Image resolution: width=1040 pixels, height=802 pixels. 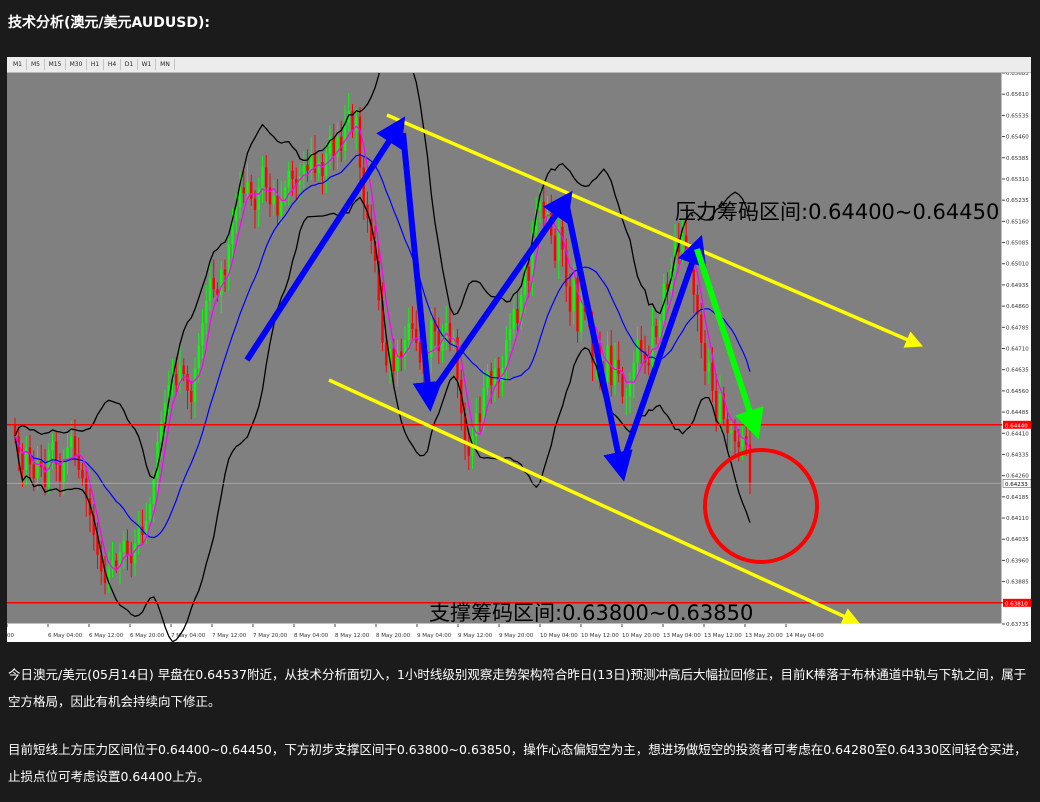 What do you see at coordinates (147, 636) in the screenshot?
I see `x-tick-label: 6 May 20:00` at bounding box center [147, 636].